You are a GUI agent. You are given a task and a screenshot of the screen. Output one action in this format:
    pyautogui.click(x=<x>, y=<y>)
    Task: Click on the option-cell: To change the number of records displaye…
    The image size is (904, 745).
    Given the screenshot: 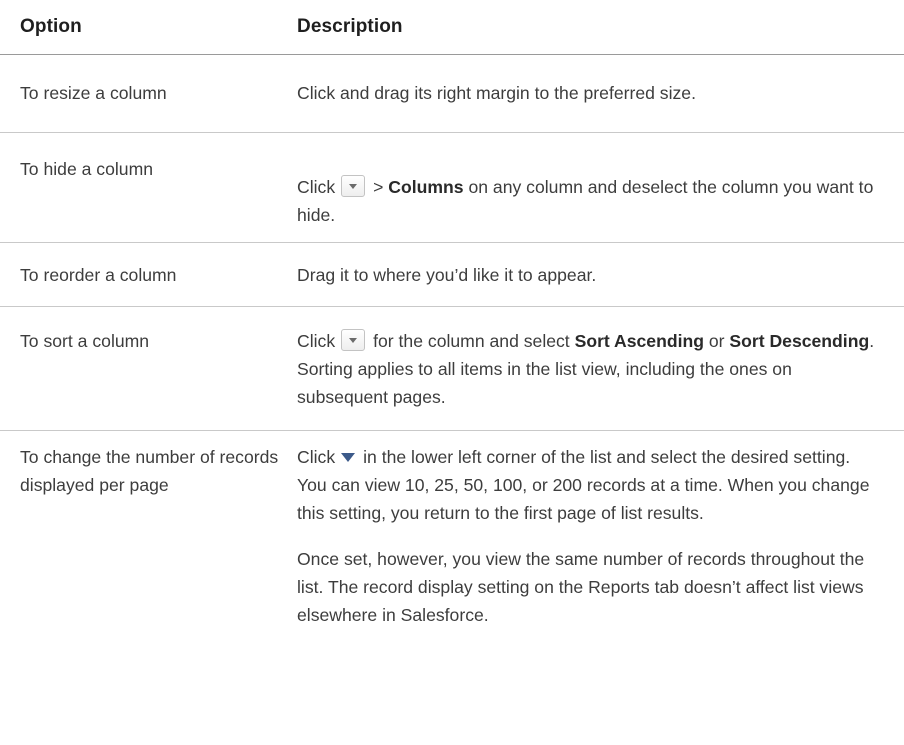 What is the action you would take?
    pyautogui.click(x=149, y=471)
    